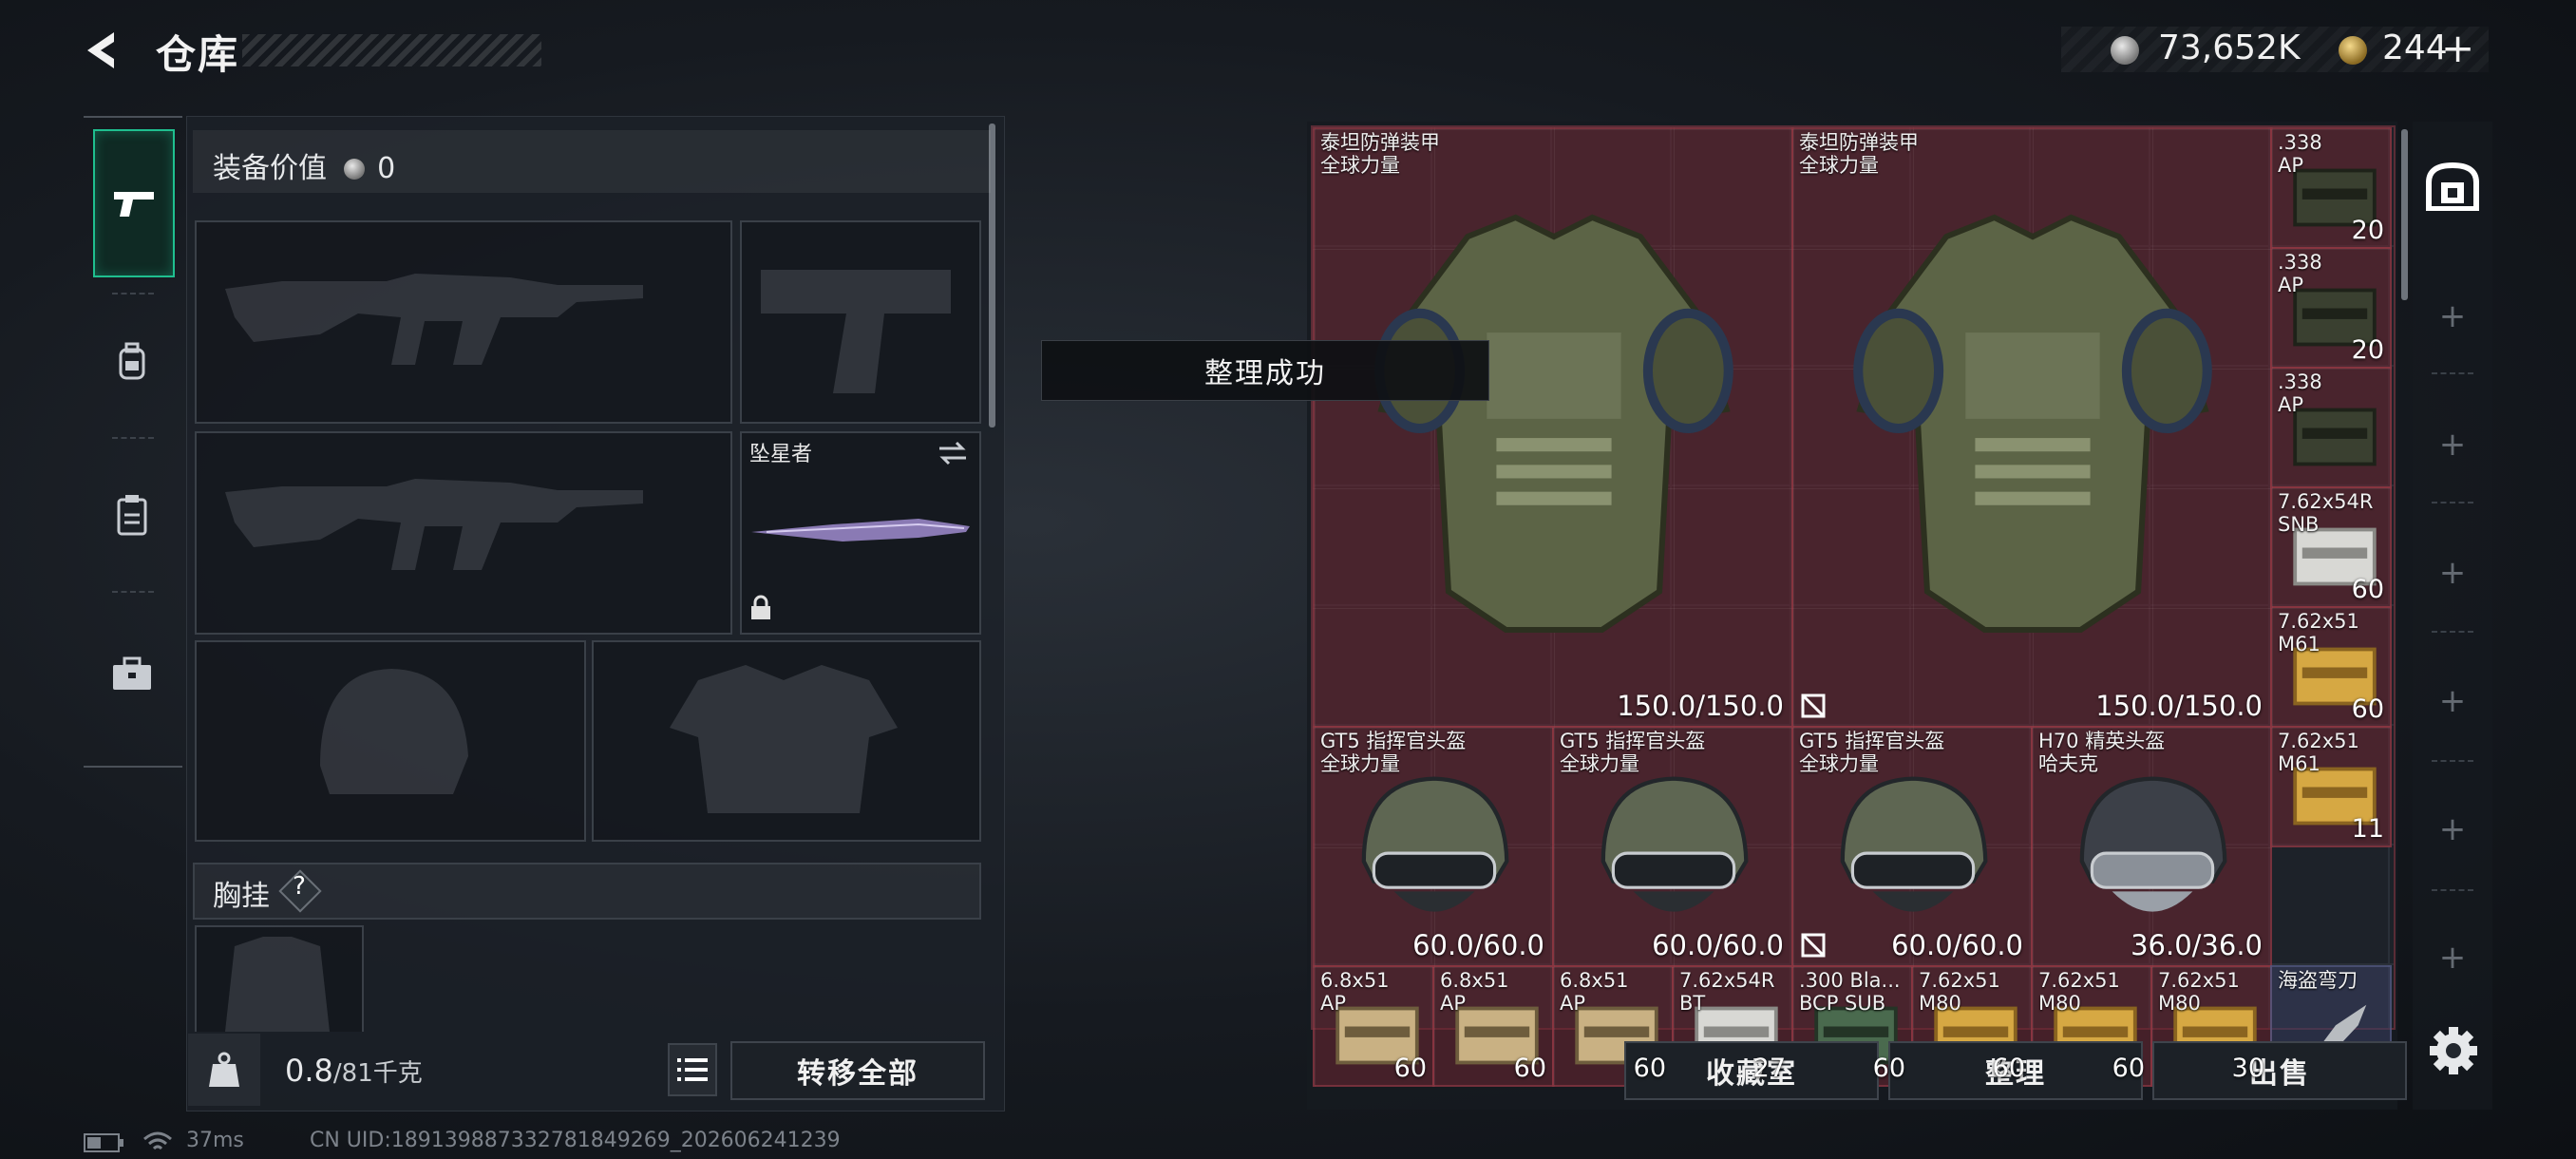 This screenshot has height=1159, width=2576. What do you see at coordinates (2457, 48) in the screenshot?
I see `add-currency-button: +` at bounding box center [2457, 48].